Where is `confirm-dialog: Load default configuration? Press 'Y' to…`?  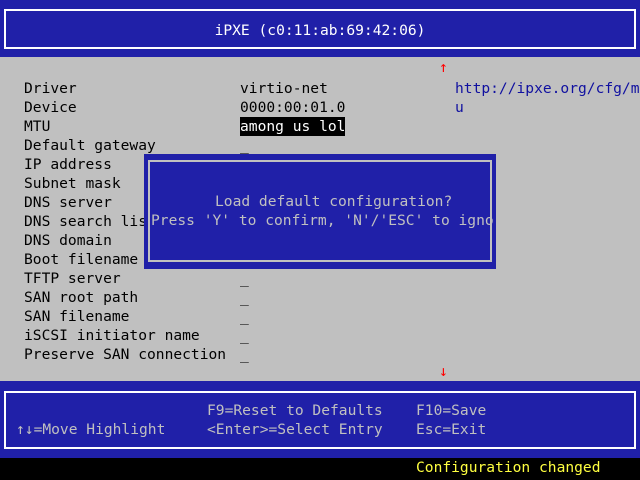
confirm-dialog: Load default configuration? Press 'Y' to… is located at coordinates (332, 211).